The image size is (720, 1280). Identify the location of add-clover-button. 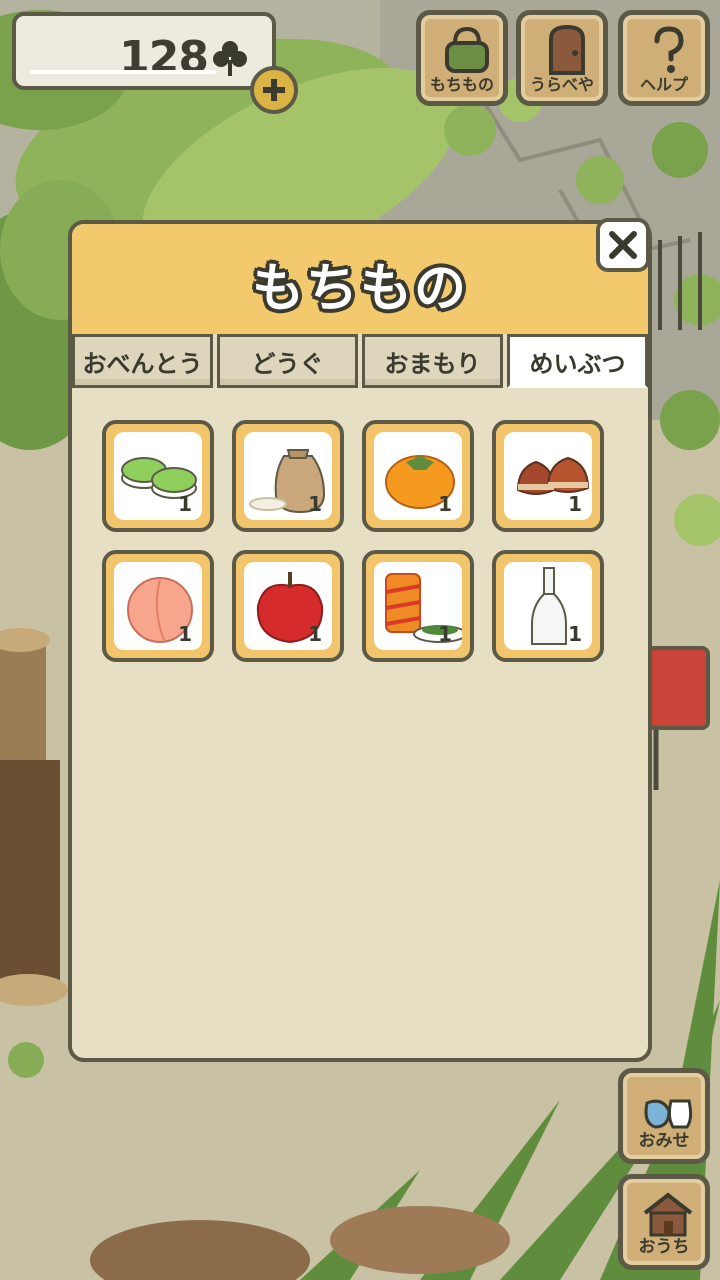
(274, 90).